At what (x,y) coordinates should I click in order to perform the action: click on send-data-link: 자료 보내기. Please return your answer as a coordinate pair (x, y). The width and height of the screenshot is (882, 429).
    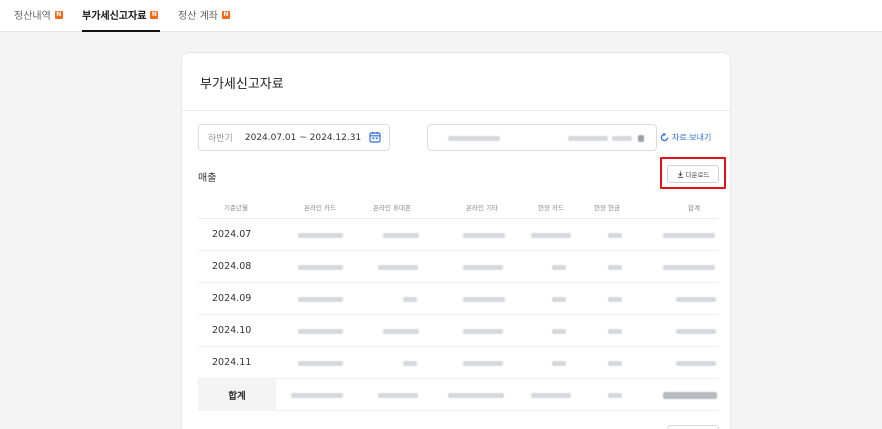
    Looking at the image, I should click on (685, 137).